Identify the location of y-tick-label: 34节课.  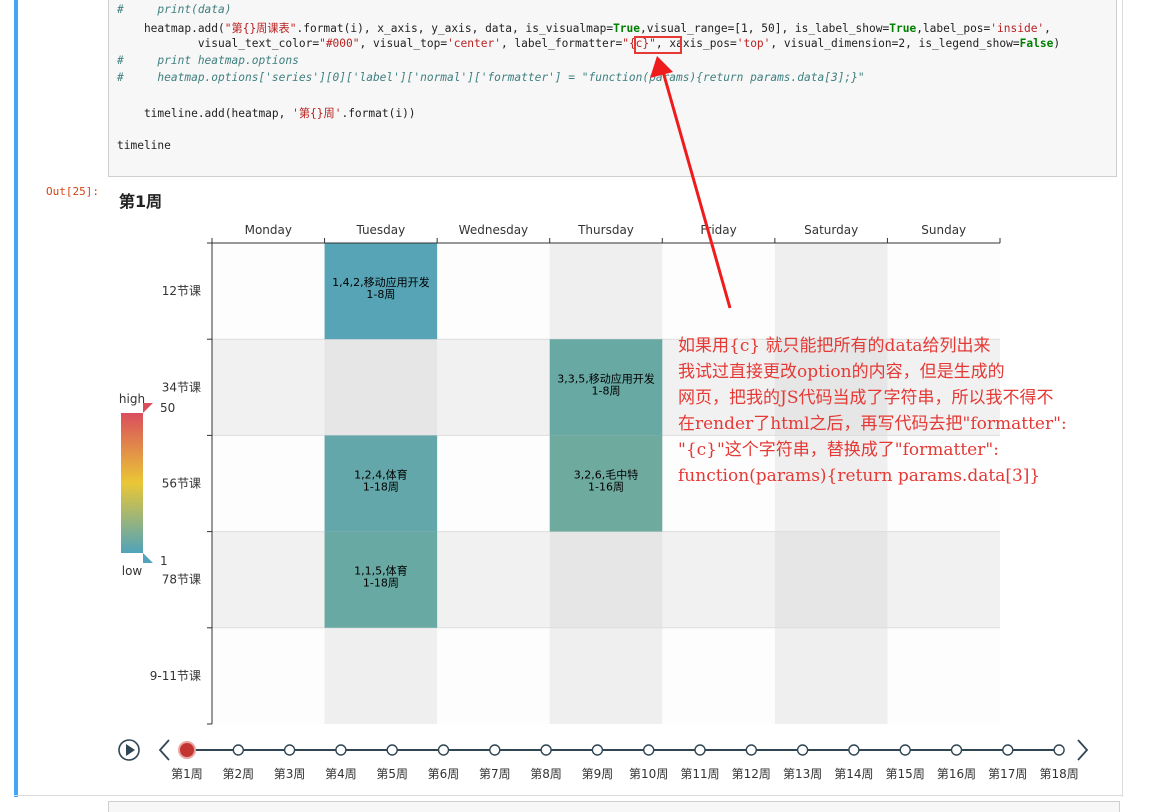
(181, 387).